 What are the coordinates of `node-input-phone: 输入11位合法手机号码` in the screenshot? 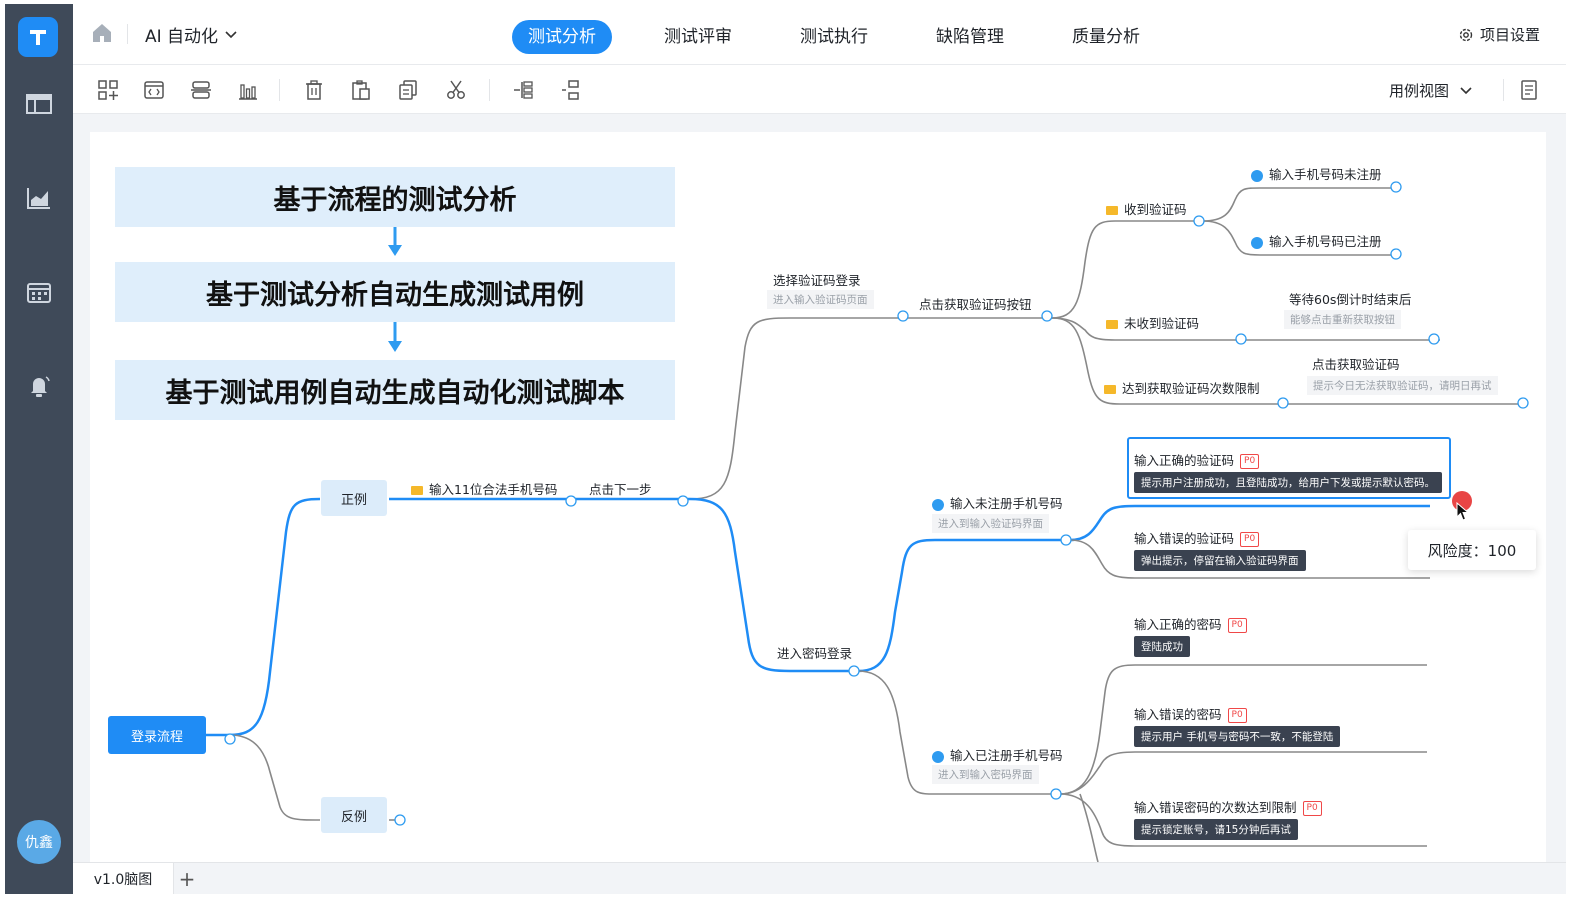 It's located at (484, 488).